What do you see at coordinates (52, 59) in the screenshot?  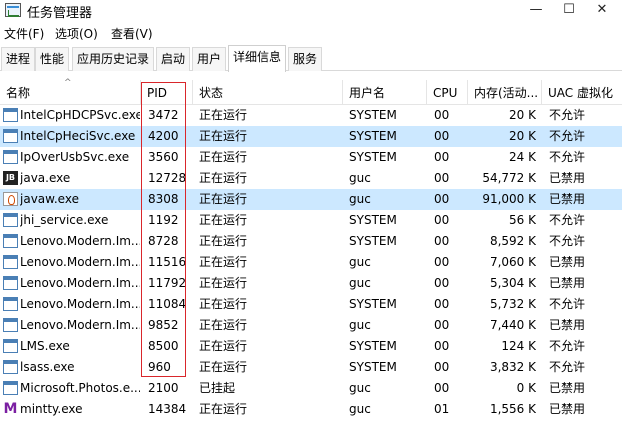 I see `tab-performance: 性能` at bounding box center [52, 59].